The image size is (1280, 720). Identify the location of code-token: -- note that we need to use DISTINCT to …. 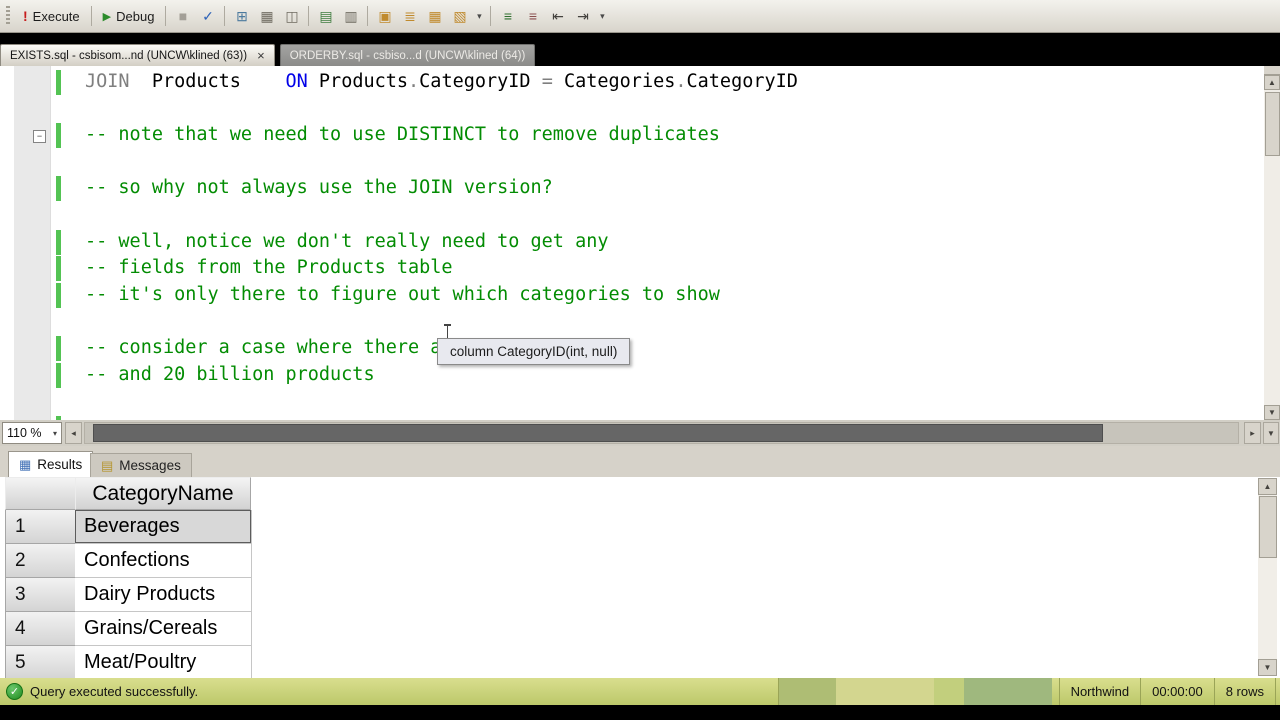
(402, 135).